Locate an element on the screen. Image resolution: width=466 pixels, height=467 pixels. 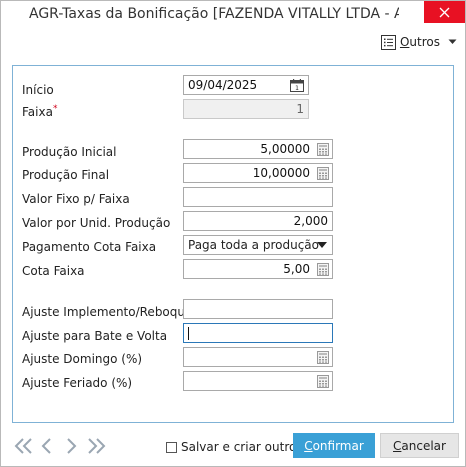
previous-record-icon is located at coordinates (47, 446).